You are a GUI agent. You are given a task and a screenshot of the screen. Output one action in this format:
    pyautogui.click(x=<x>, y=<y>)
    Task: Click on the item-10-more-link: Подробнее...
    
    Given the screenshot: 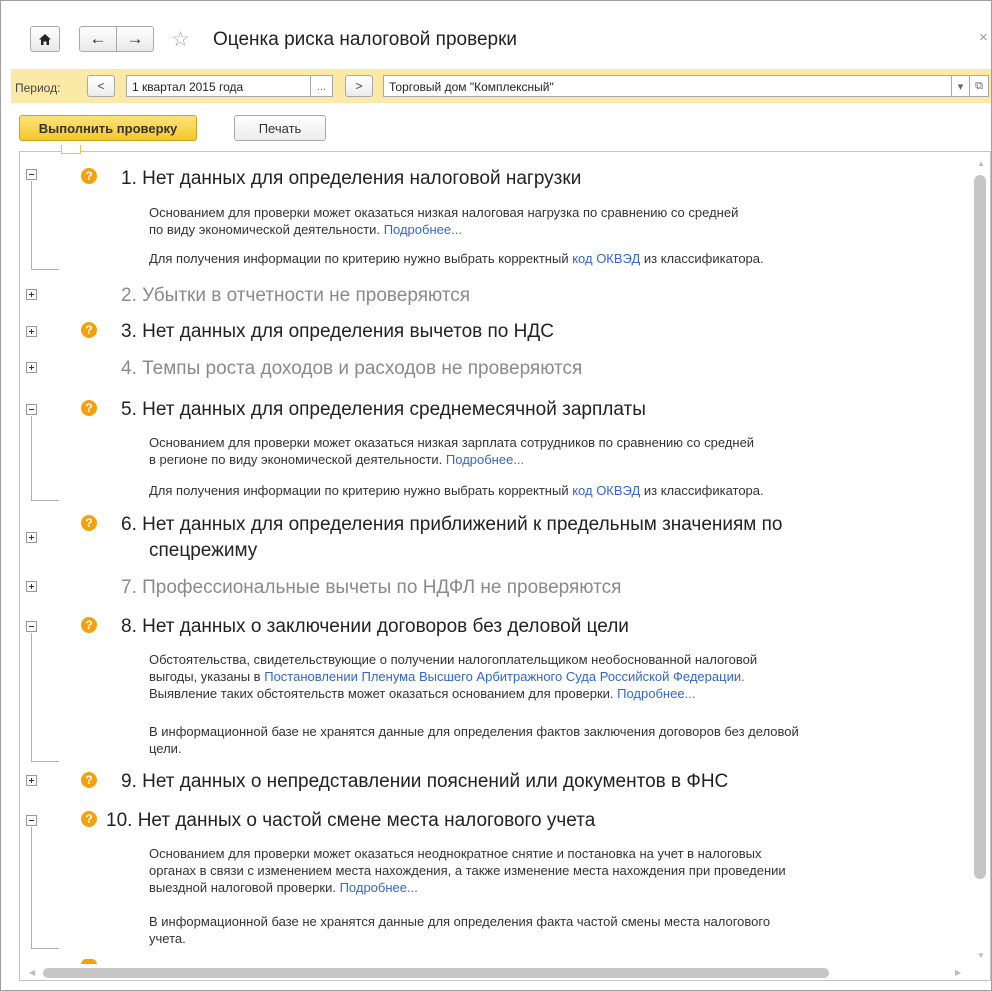 What is the action you would take?
    pyautogui.click(x=379, y=887)
    